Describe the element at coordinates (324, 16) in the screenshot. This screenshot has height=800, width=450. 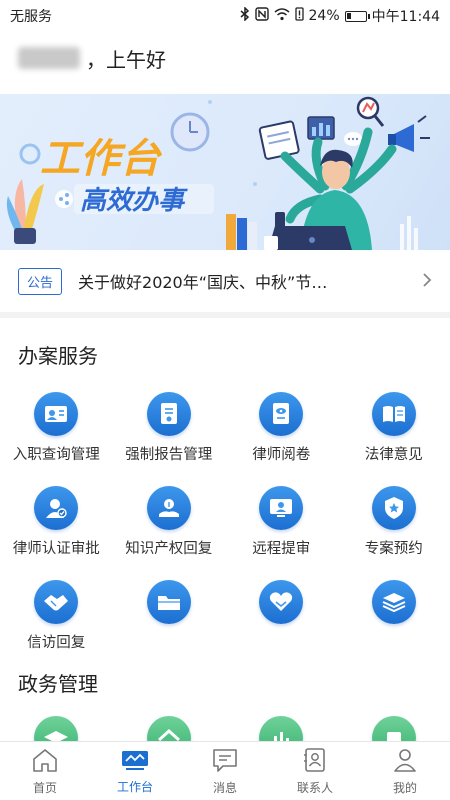
I see `battery-percent: 24%` at that location.